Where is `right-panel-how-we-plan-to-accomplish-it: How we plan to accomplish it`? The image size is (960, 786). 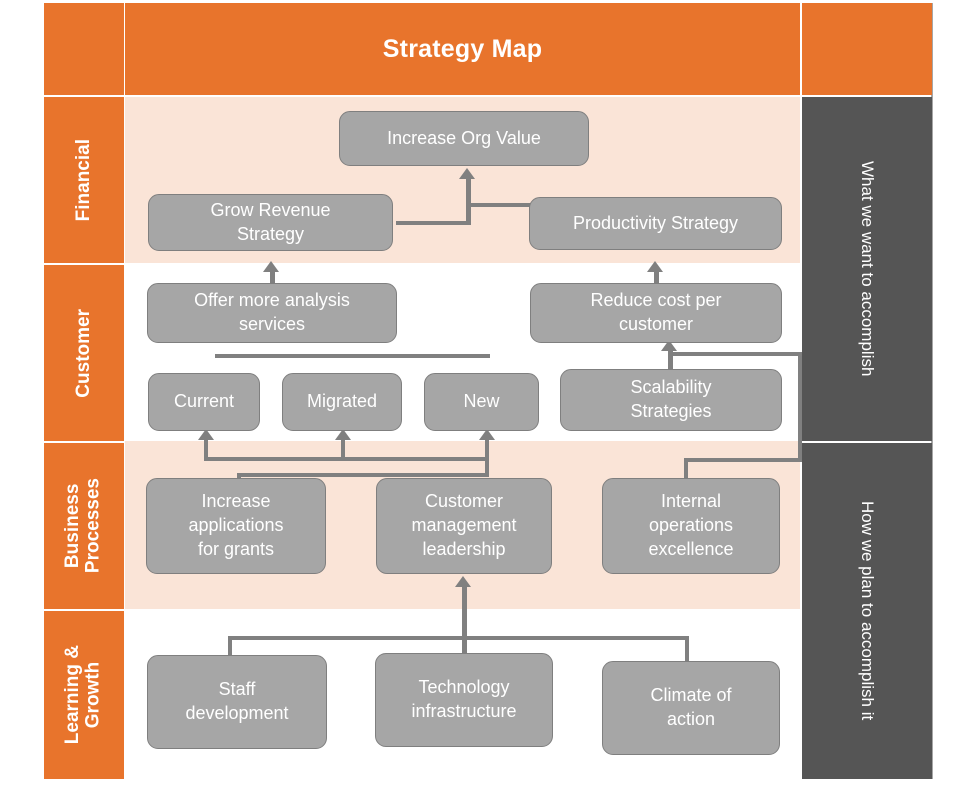
right-panel-how-we-plan-to-accomplish-it: How we plan to accomplish it is located at coordinates (867, 611).